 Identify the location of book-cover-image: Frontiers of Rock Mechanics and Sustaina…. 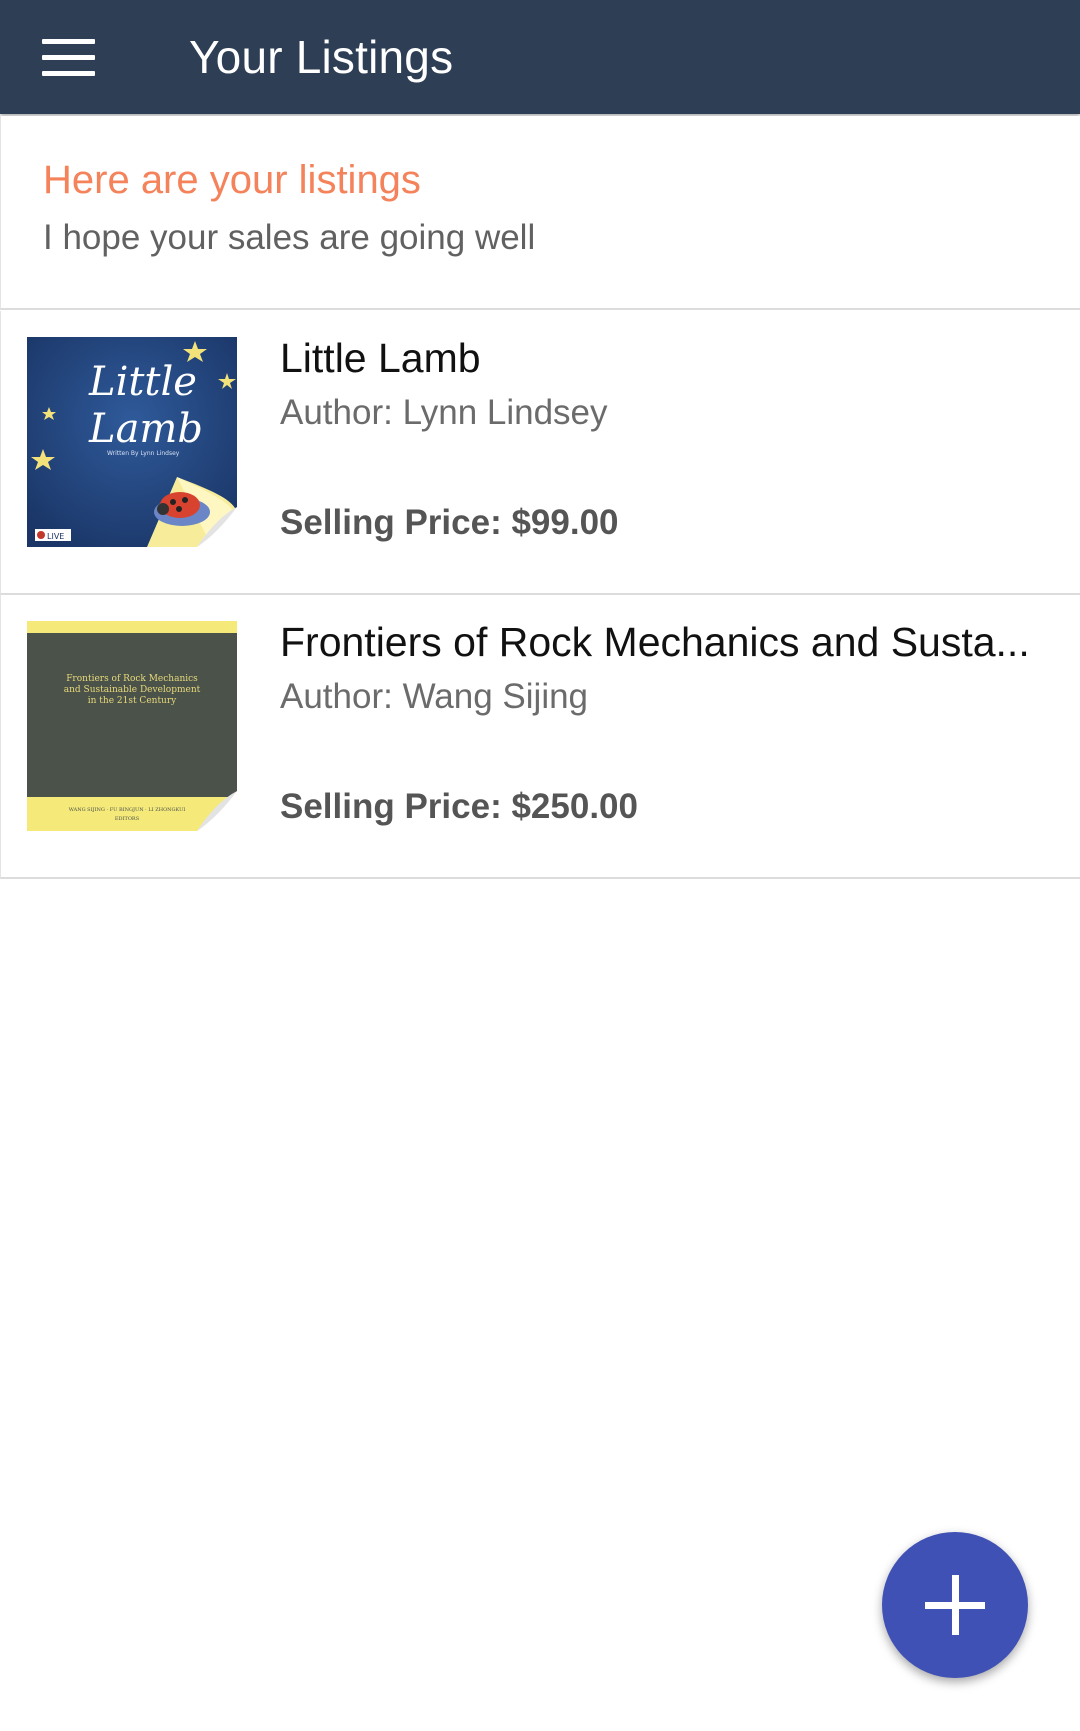
(132, 726).